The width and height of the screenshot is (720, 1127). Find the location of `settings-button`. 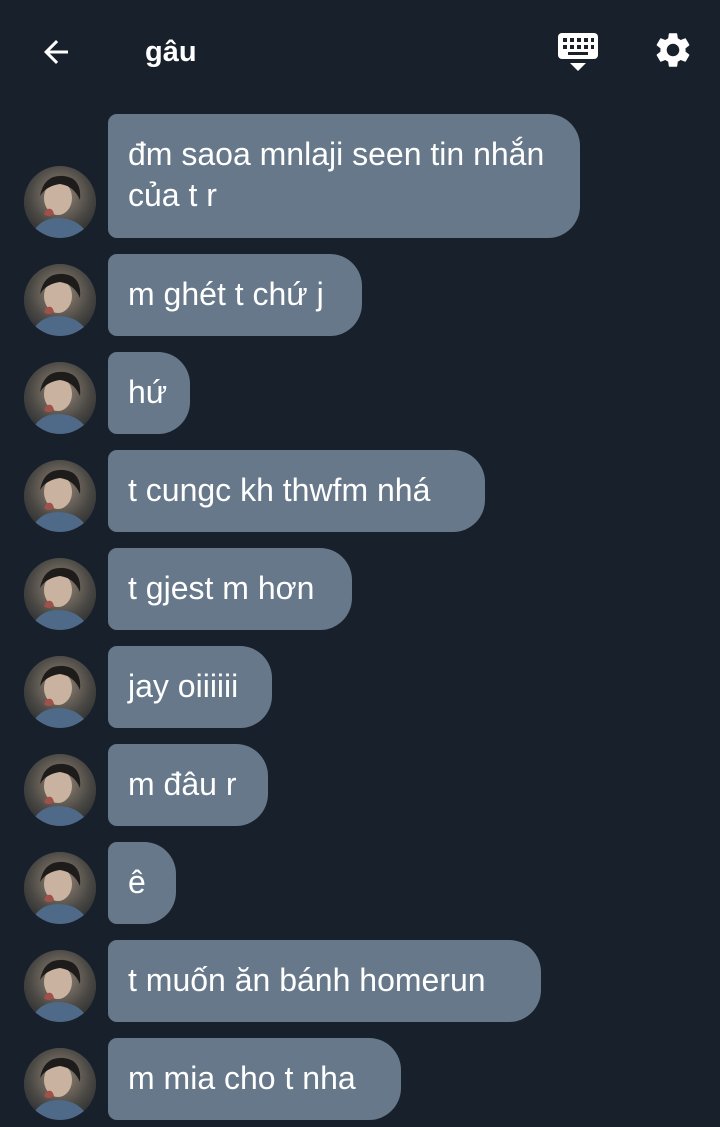

settings-button is located at coordinates (673, 50).